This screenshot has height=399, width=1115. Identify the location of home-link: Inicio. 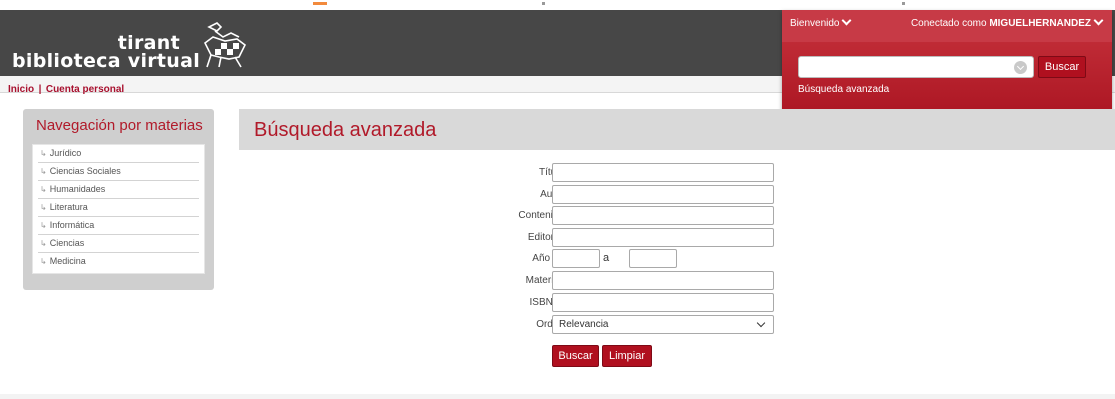
(21, 89).